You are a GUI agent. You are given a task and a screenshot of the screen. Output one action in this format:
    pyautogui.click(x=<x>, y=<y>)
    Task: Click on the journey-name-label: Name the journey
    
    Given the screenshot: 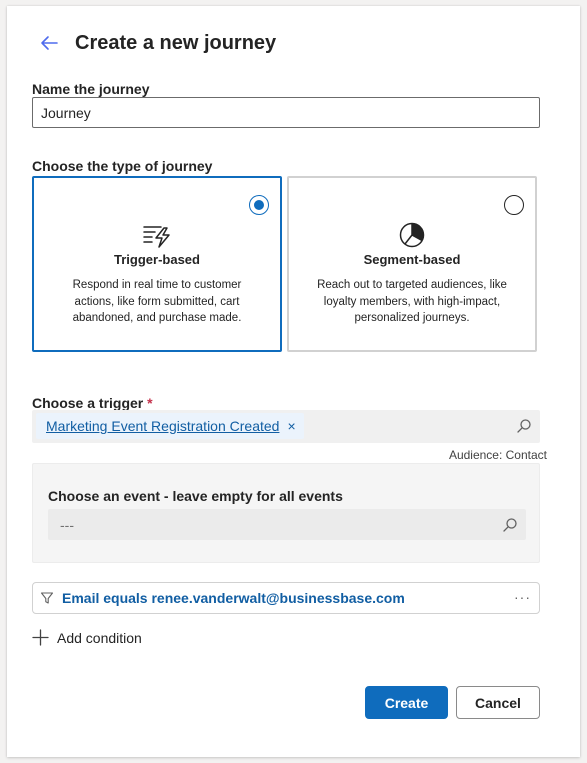 What is the action you would take?
    pyautogui.click(x=91, y=89)
    